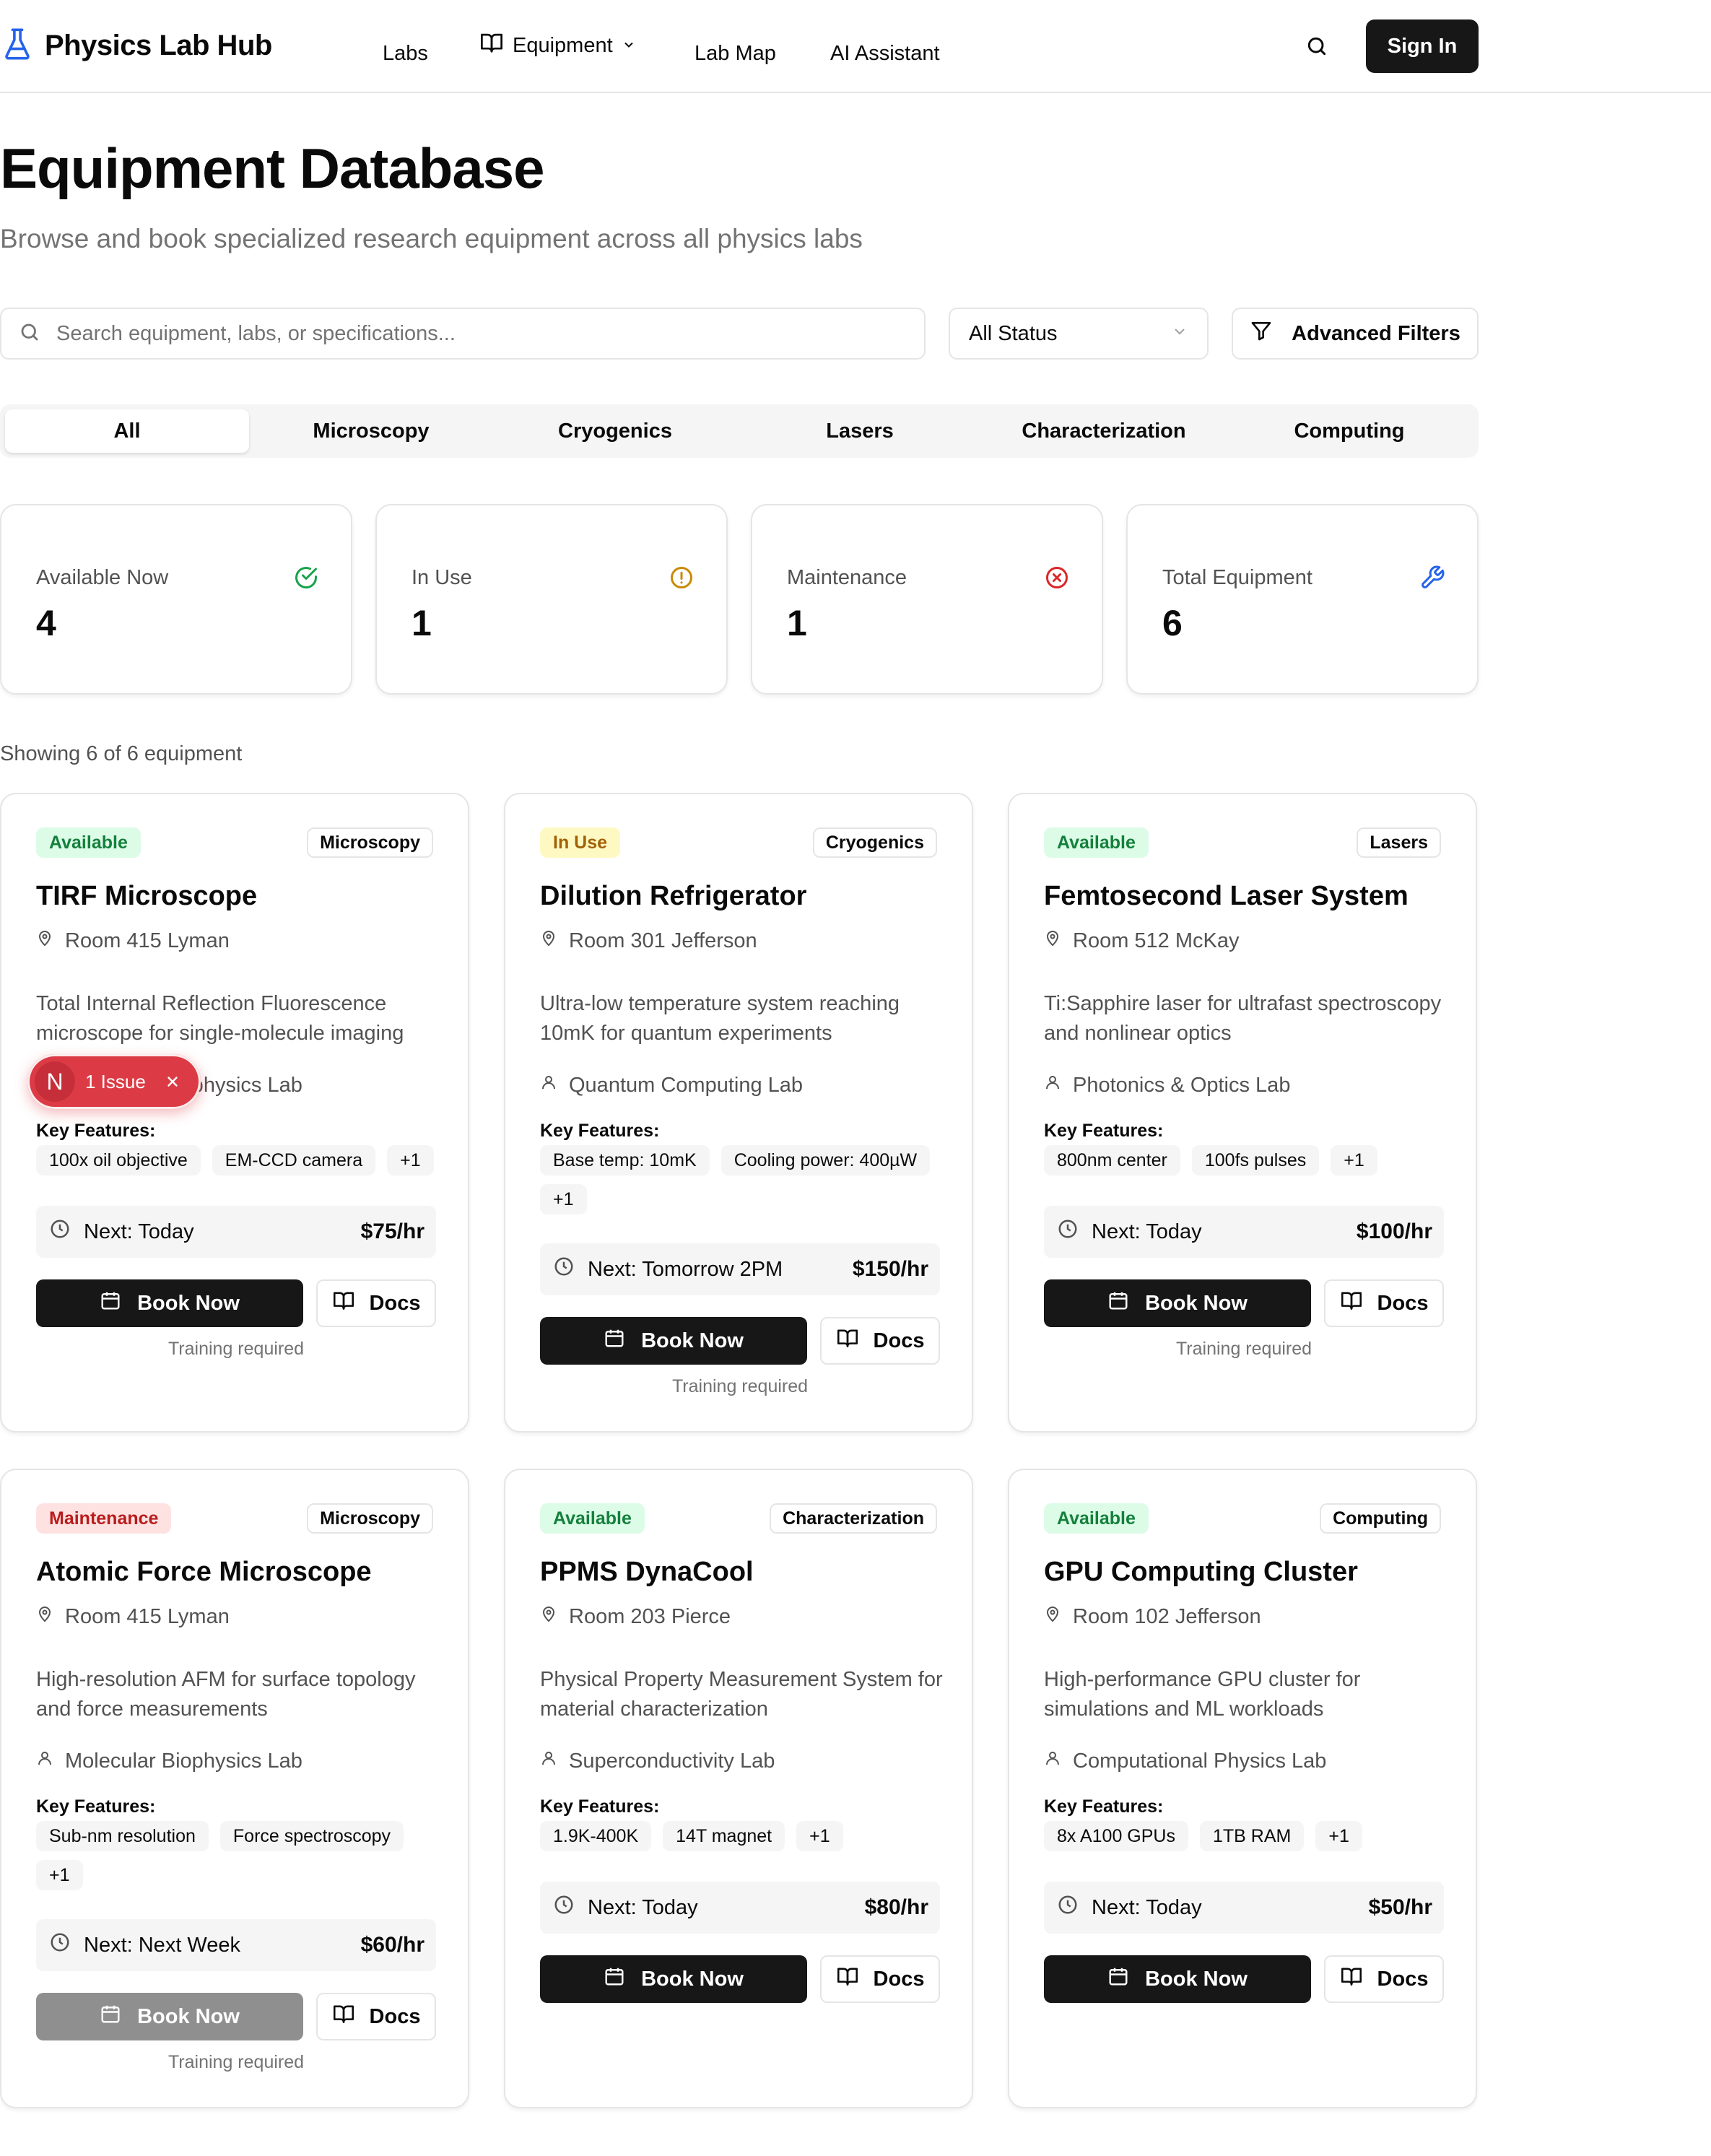 The height and width of the screenshot is (2156, 1711). Describe the element at coordinates (724, 1836) in the screenshot. I see `feature-chip: 14T magnet` at that location.